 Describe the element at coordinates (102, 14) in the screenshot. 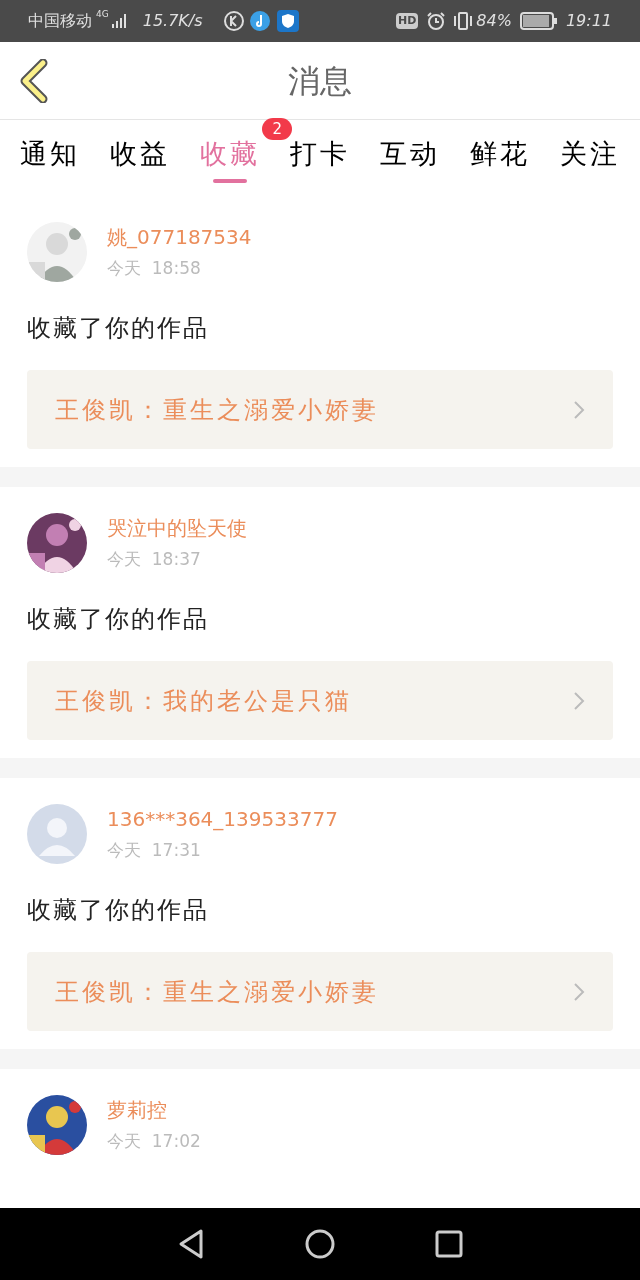

I see `network-type: 4G` at that location.